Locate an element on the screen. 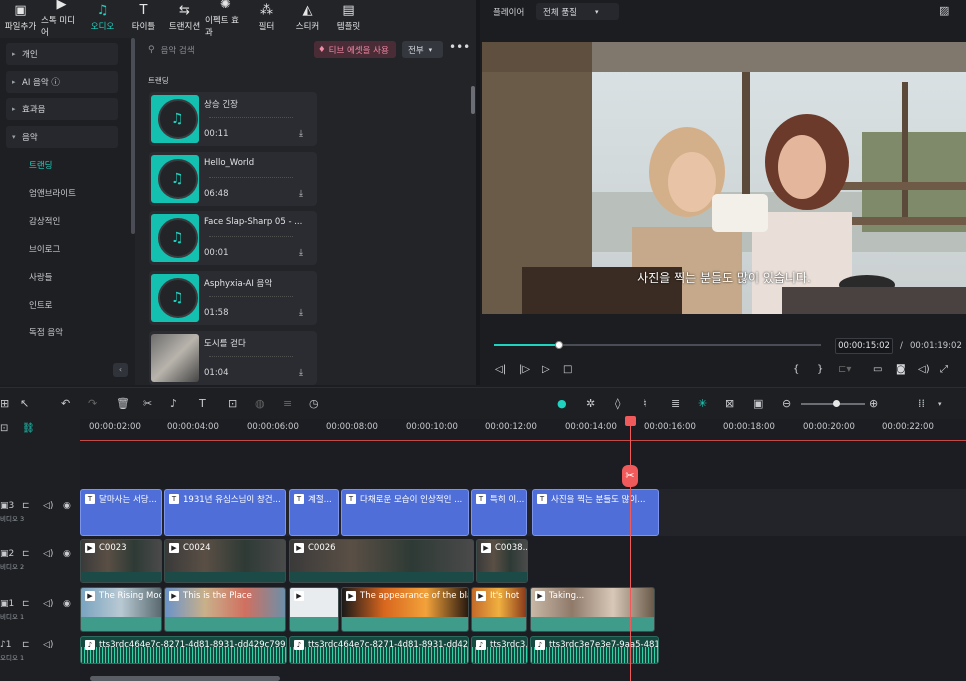 This screenshot has height=681, width=966. video-clip: ▶ is located at coordinates (314, 609).